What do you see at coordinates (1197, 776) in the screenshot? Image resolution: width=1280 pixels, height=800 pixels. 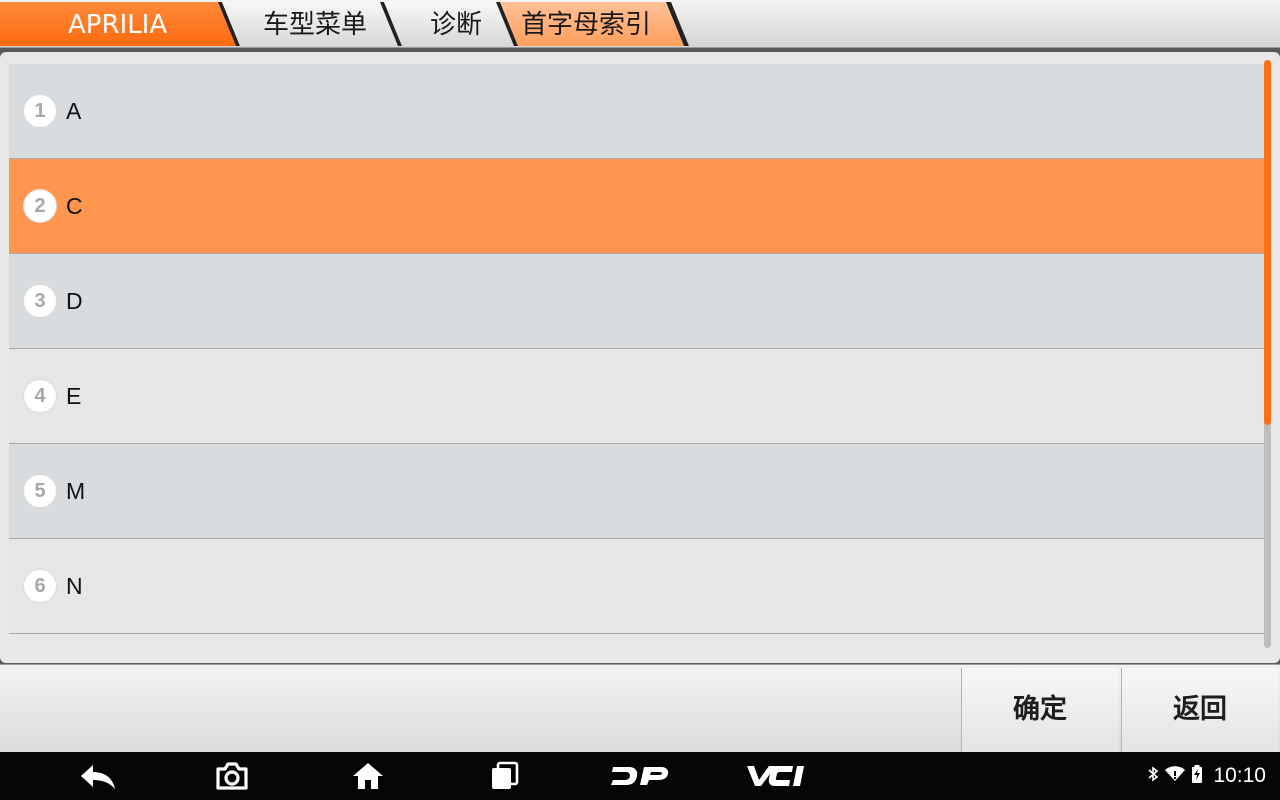 I see `battery-icon` at bounding box center [1197, 776].